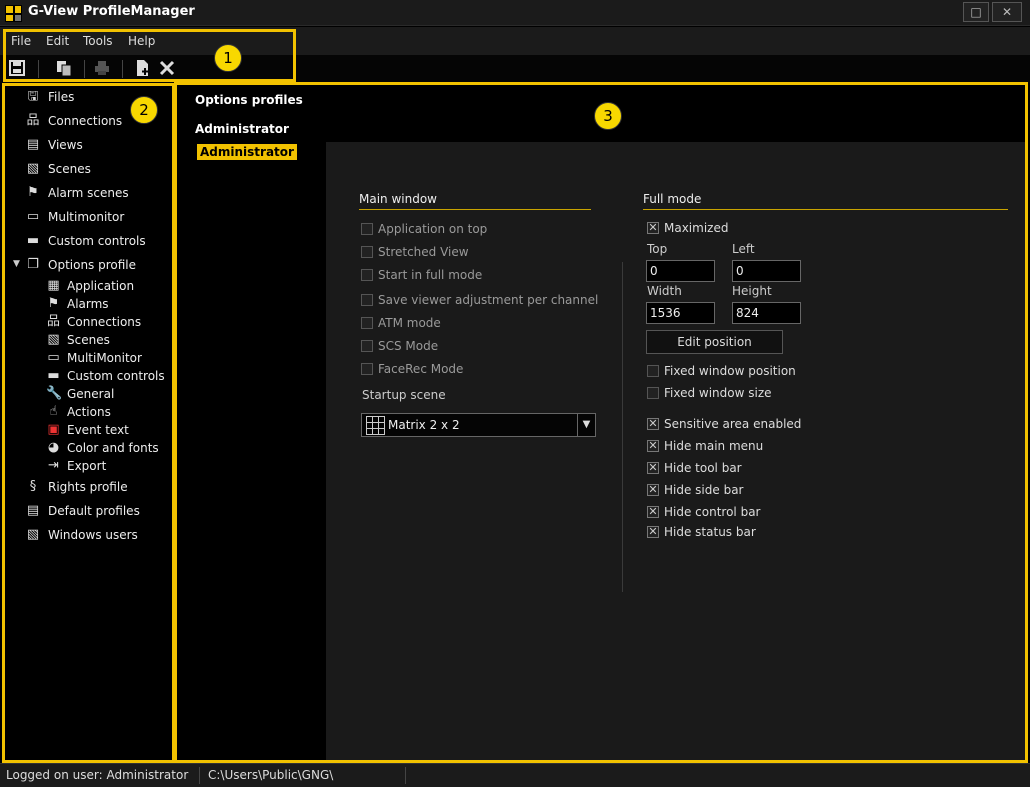  Describe the element at coordinates (976, 12) in the screenshot. I see `maximize-button: □` at that location.